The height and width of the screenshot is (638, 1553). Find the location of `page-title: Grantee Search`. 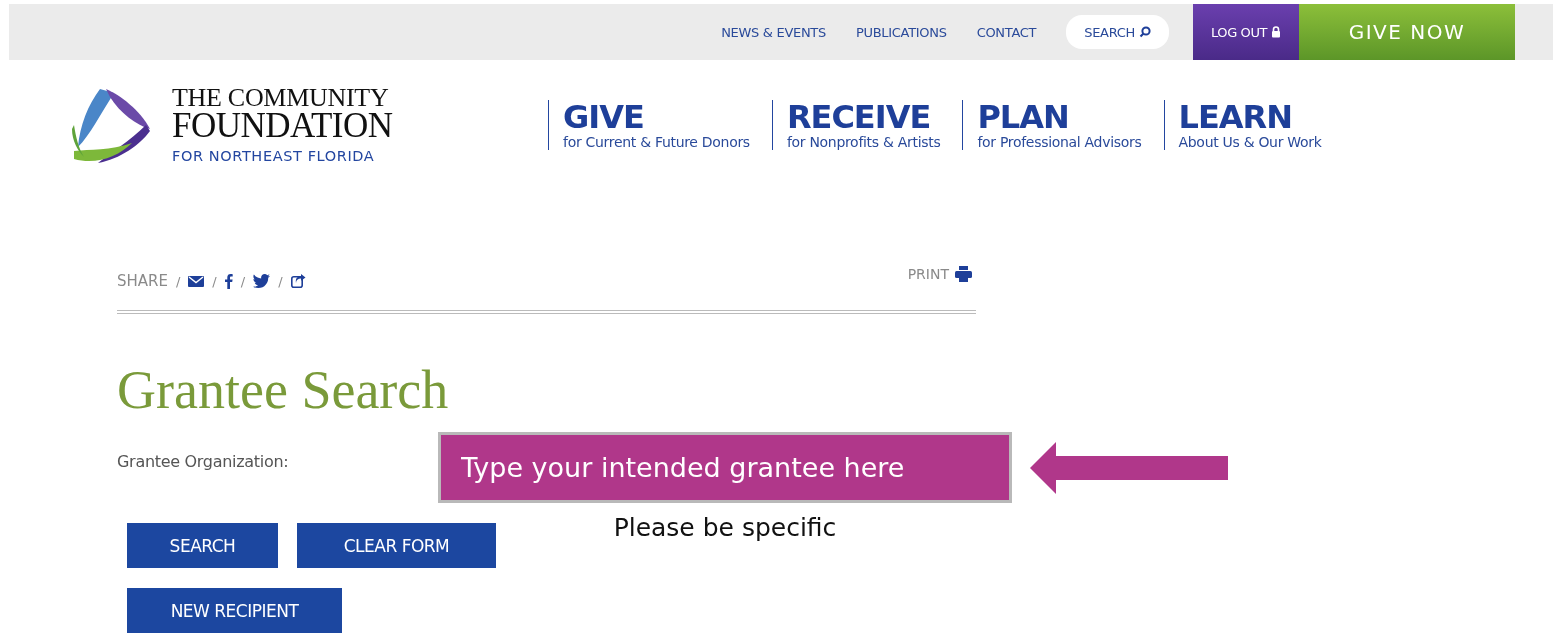

page-title: Grantee Search is located at coordinates (283, 390).